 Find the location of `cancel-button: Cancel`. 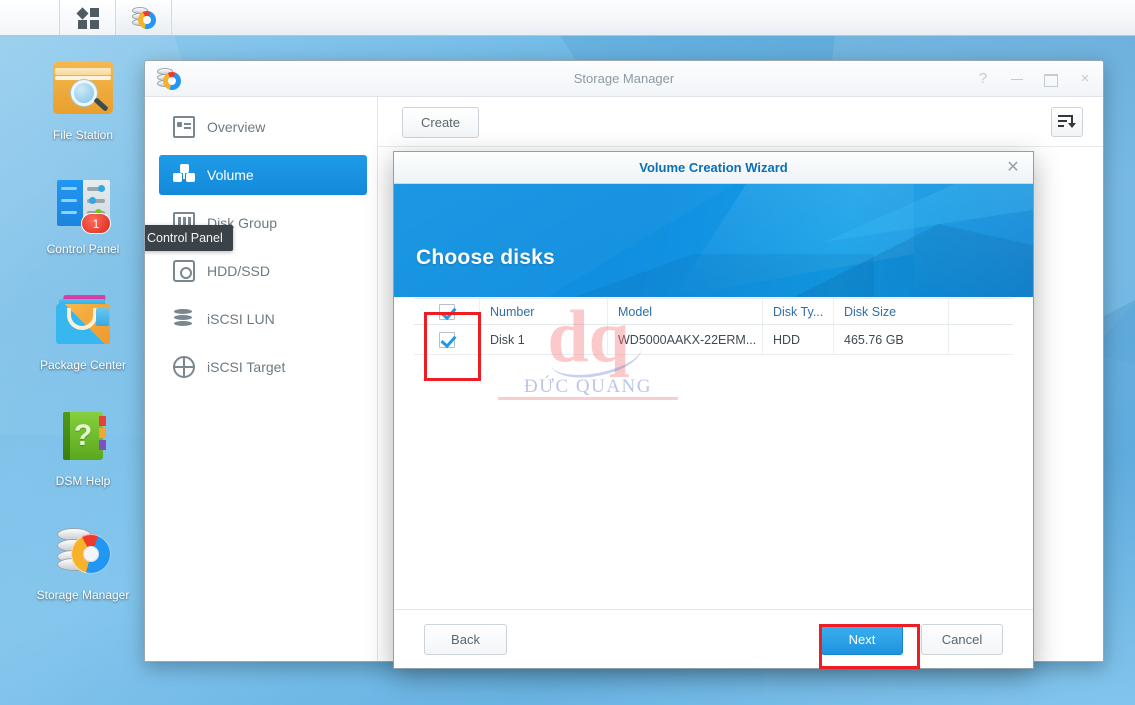

cancel-button: Cancel is located at coordinates (962, 639).